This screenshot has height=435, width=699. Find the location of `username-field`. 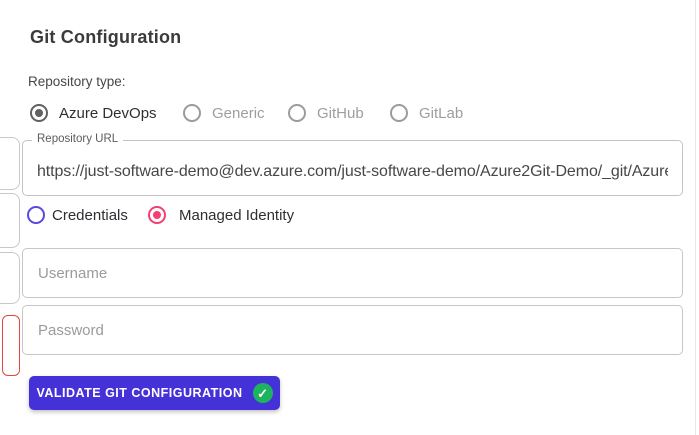

username-field is located at coordinates (352, 273).